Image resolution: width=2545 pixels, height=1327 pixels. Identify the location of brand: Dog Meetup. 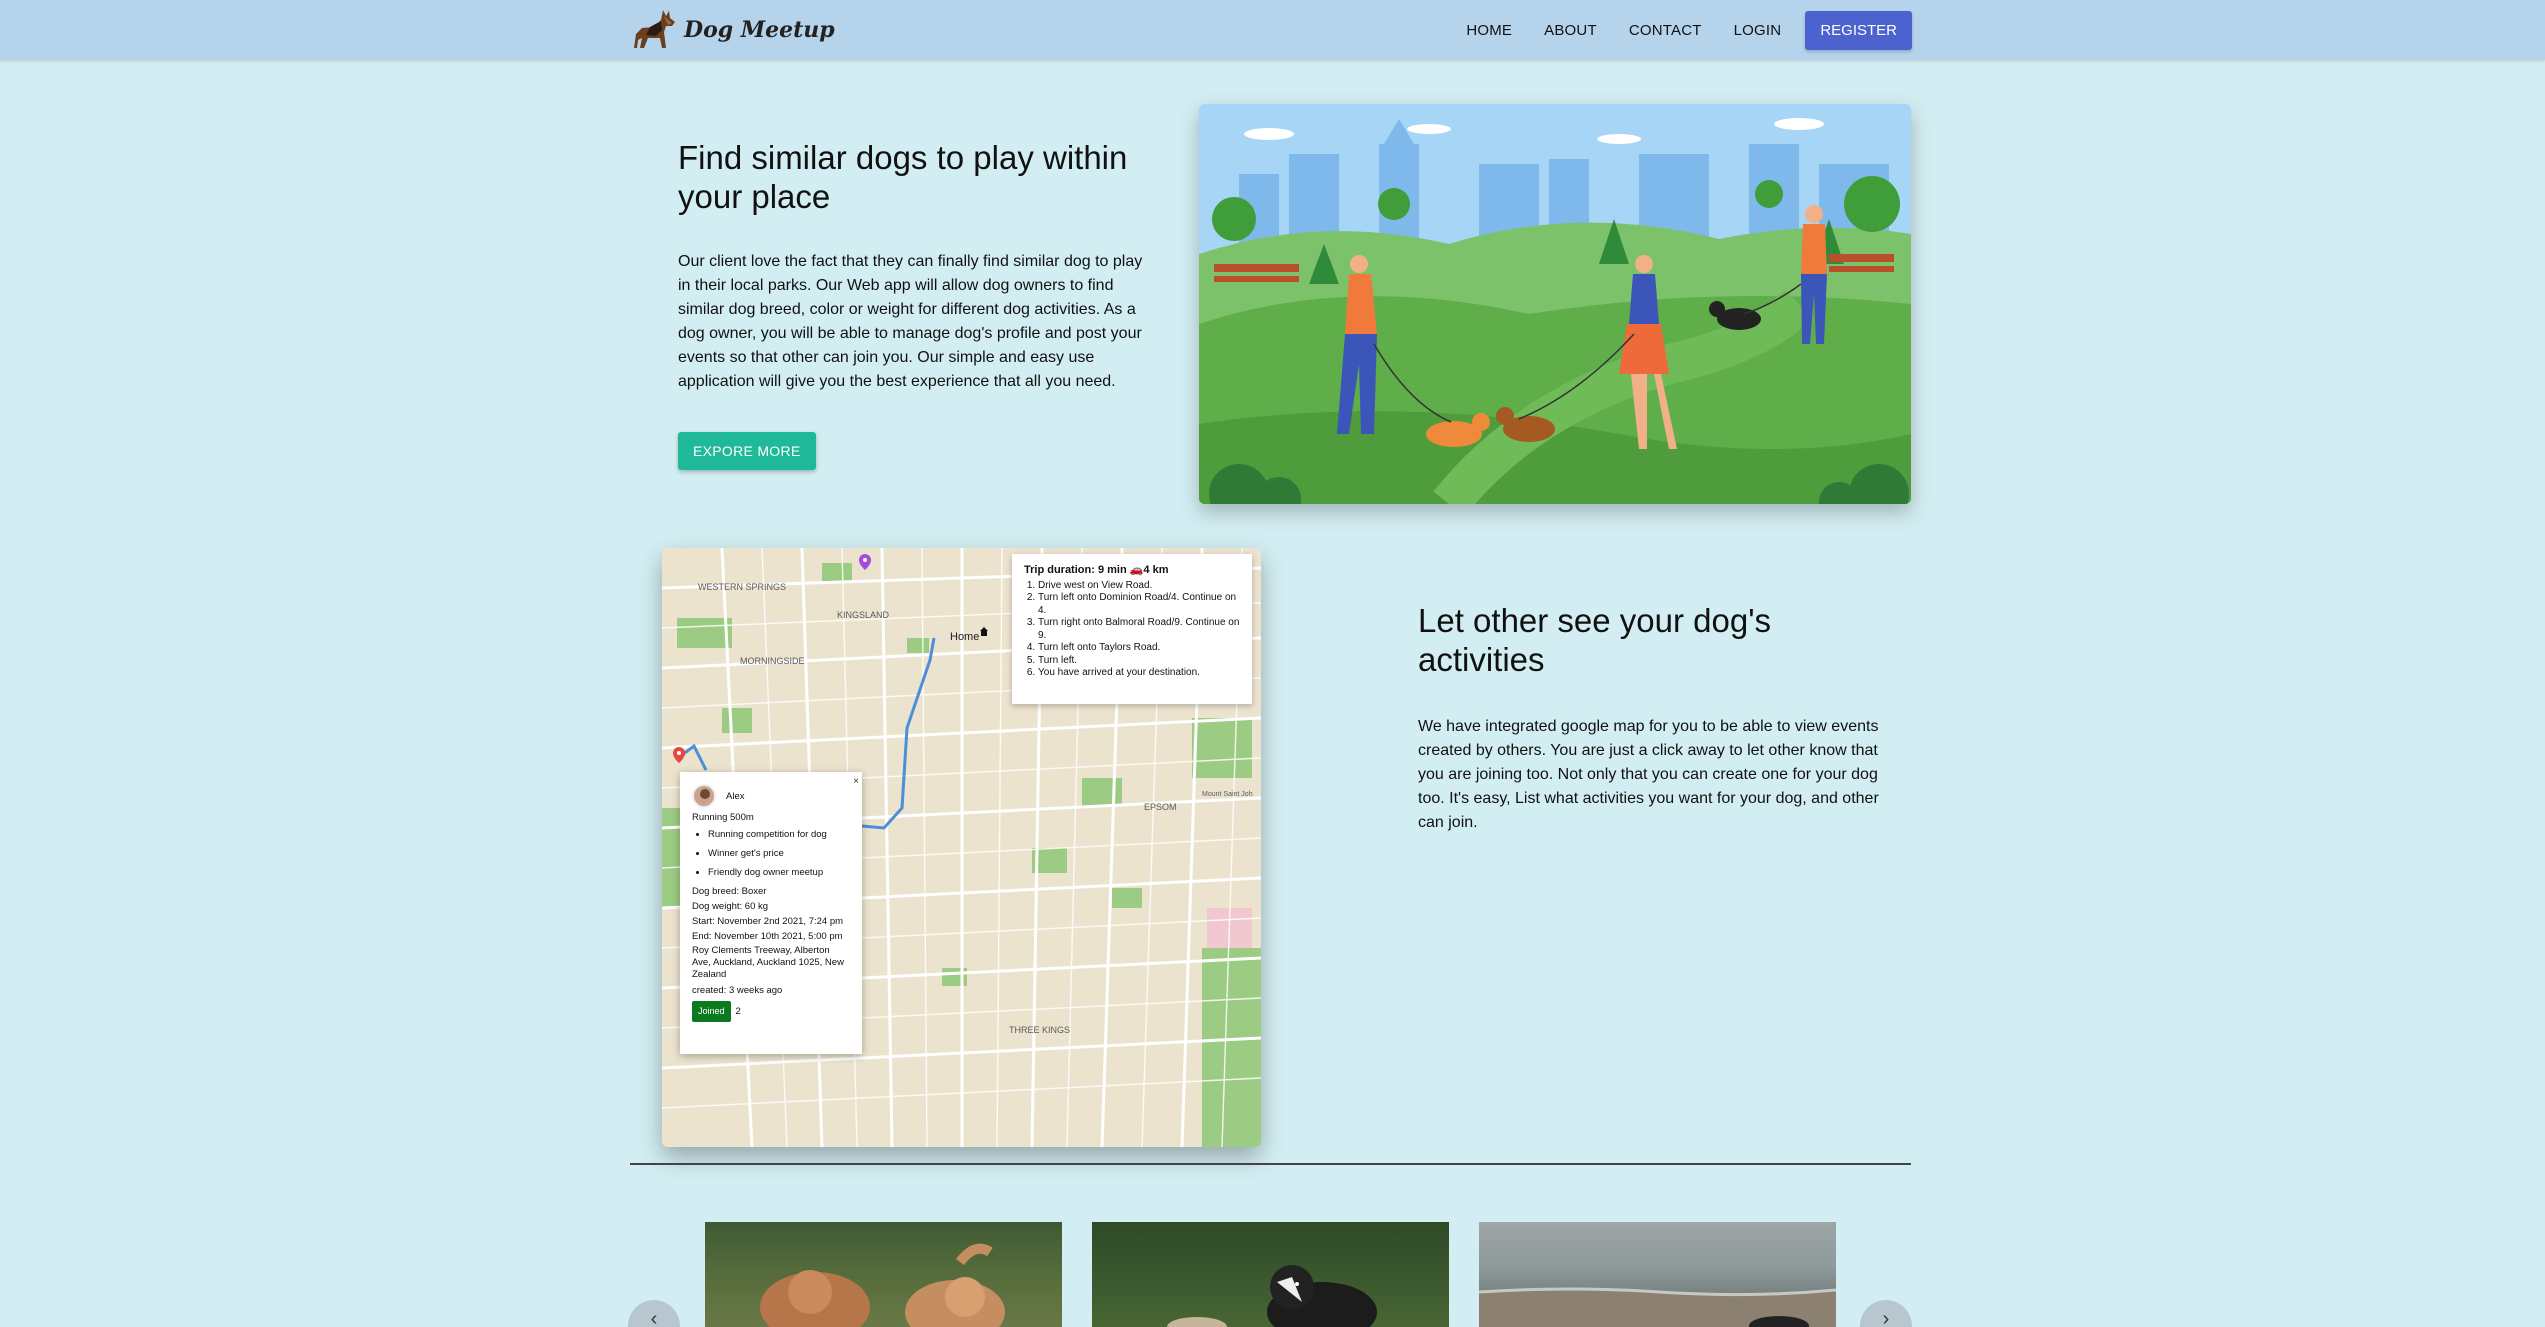
(731, 30).